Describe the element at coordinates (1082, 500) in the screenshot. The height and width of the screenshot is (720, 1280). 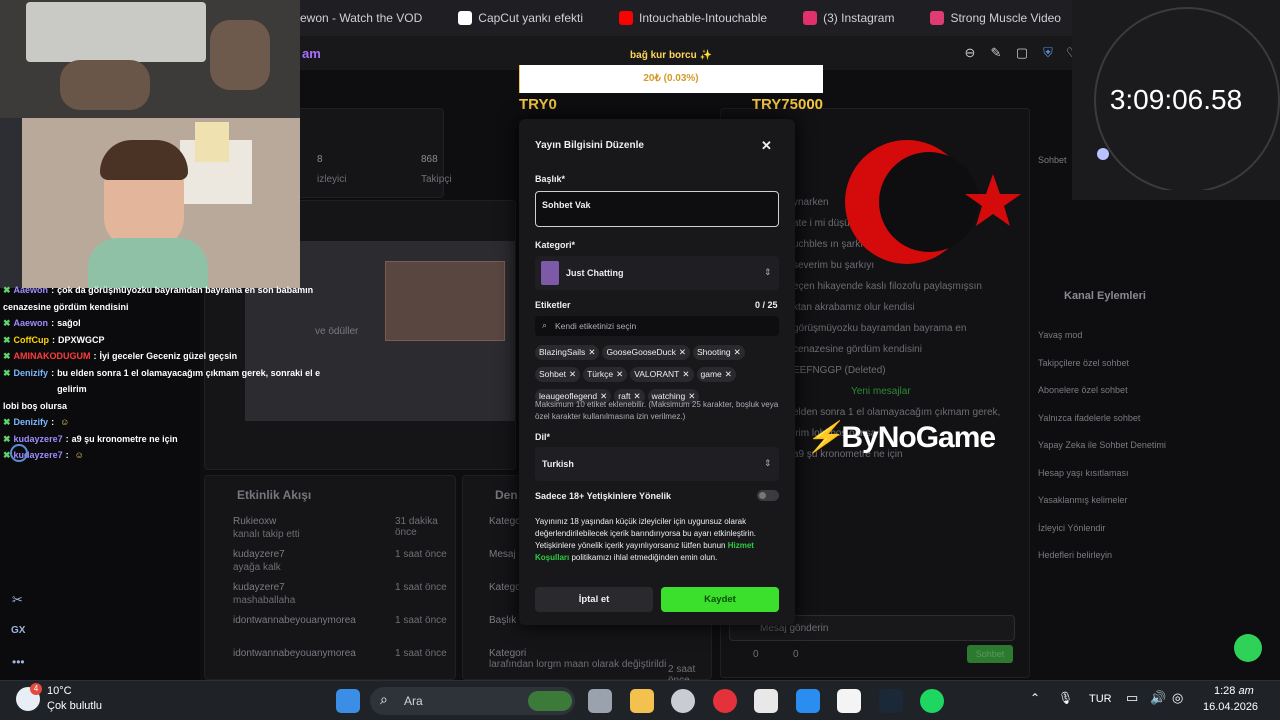
I see `channel-action-item: Yasaklanmış kelimeler` at that location.